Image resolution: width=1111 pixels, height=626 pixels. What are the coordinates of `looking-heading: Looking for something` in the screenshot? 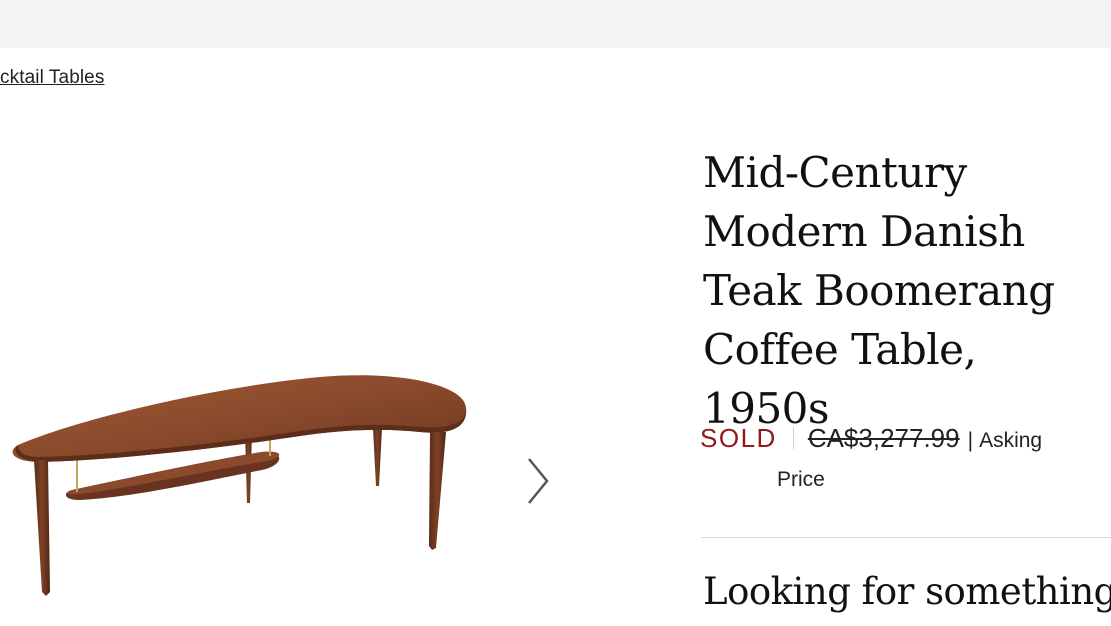 It's located at (907, 591).